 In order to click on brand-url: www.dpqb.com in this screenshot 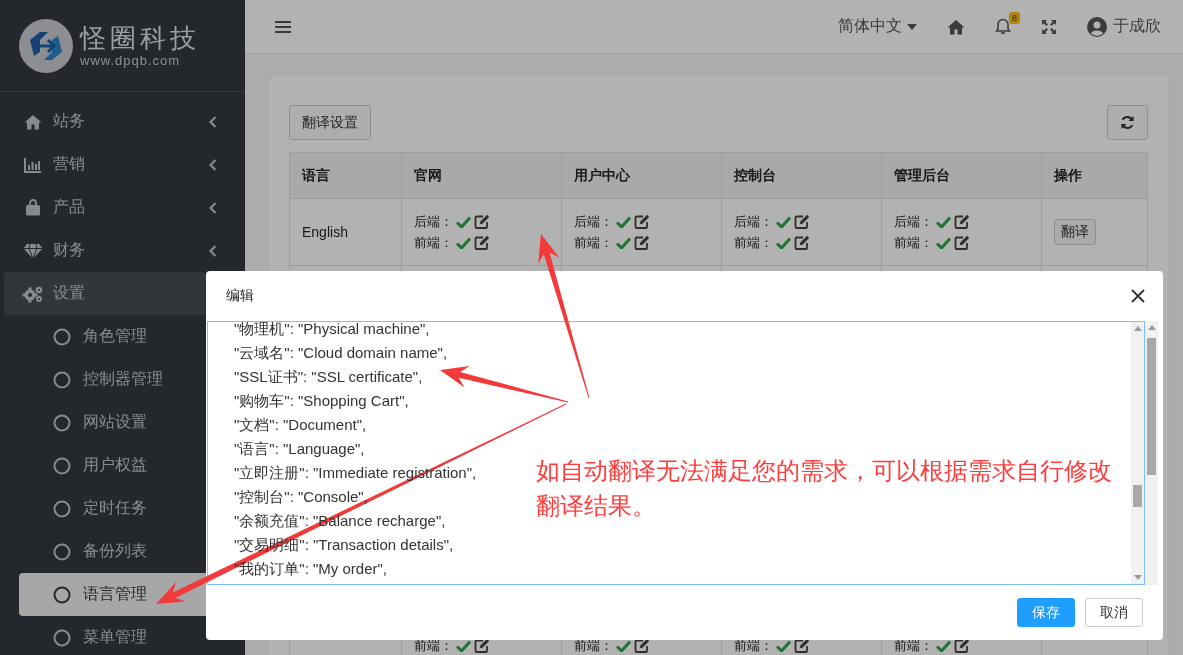, I will do `click(131, 60)`.